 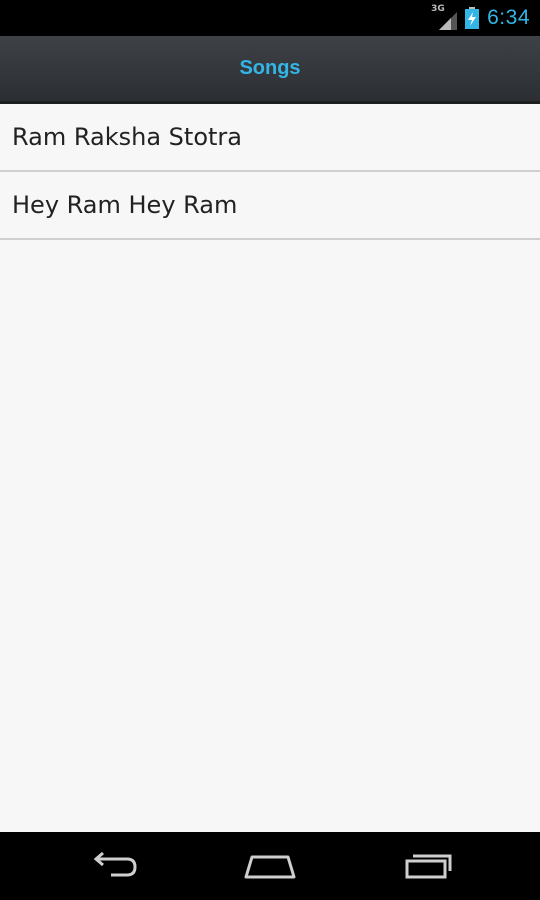 I want to click on list-item: Ram Raksha Stotra, so click(x=270, y=138).